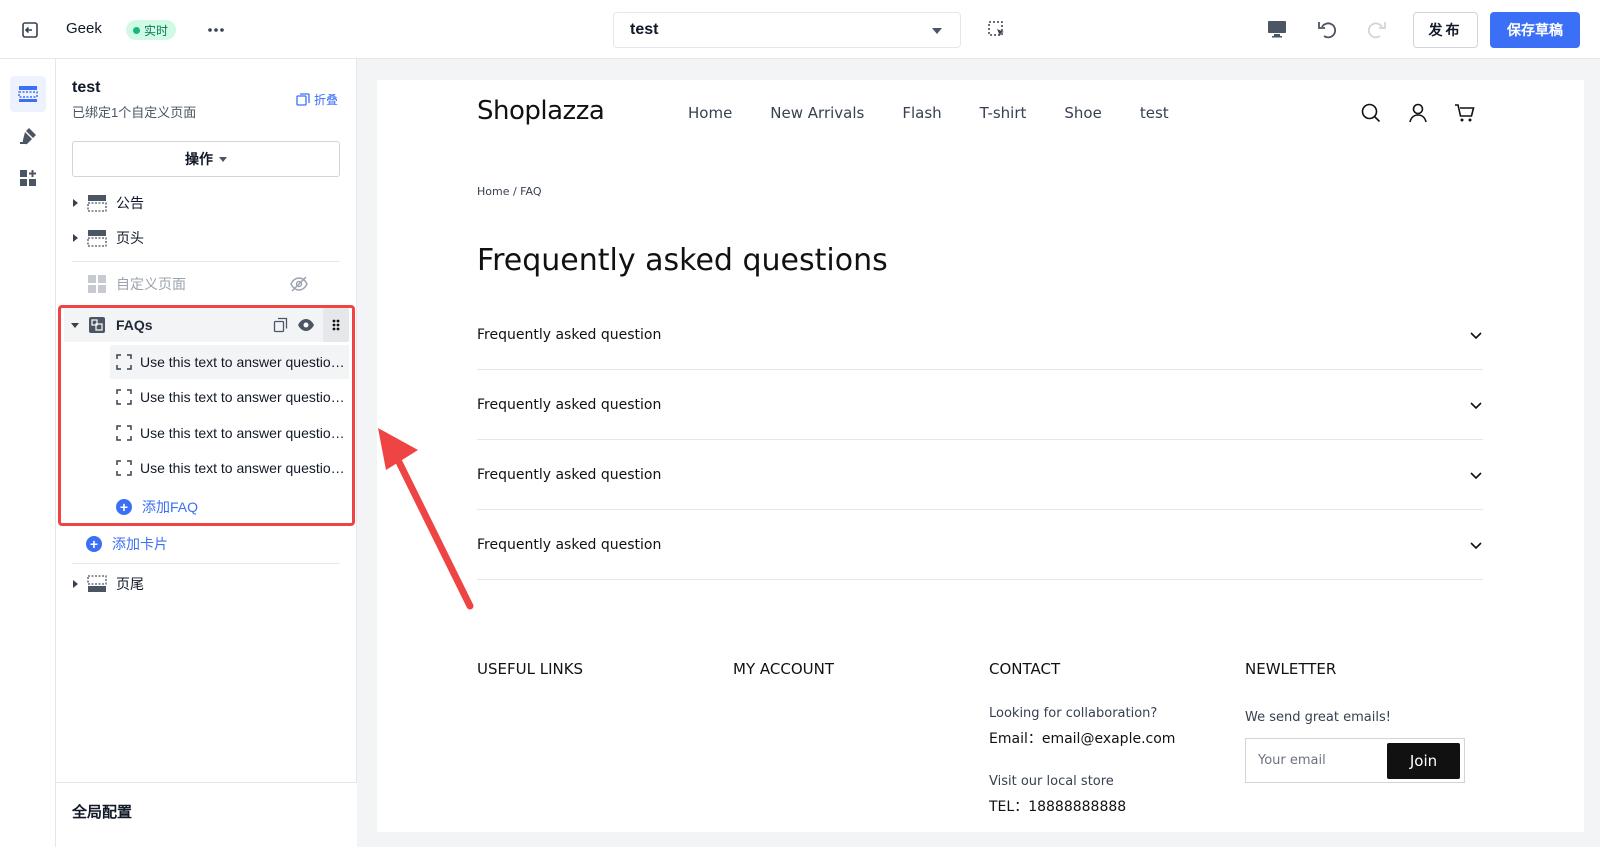 The image size is (1600, 847). What do you see at coordinates (97, 584) in the screenshot?
I see `footer-section-icon` at bounding box center [97, 584].